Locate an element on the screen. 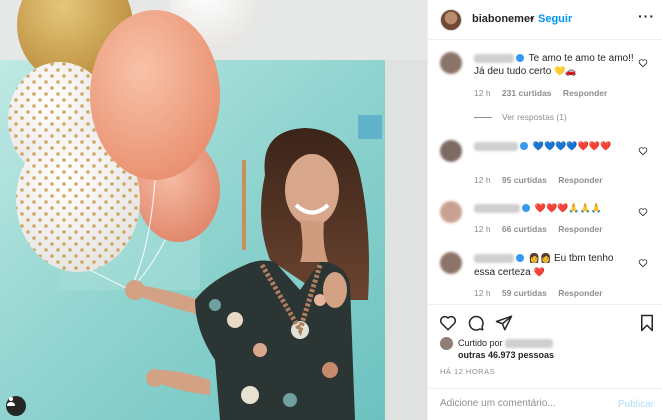  follow-button: Seguir is located at coordinates (555, 19).